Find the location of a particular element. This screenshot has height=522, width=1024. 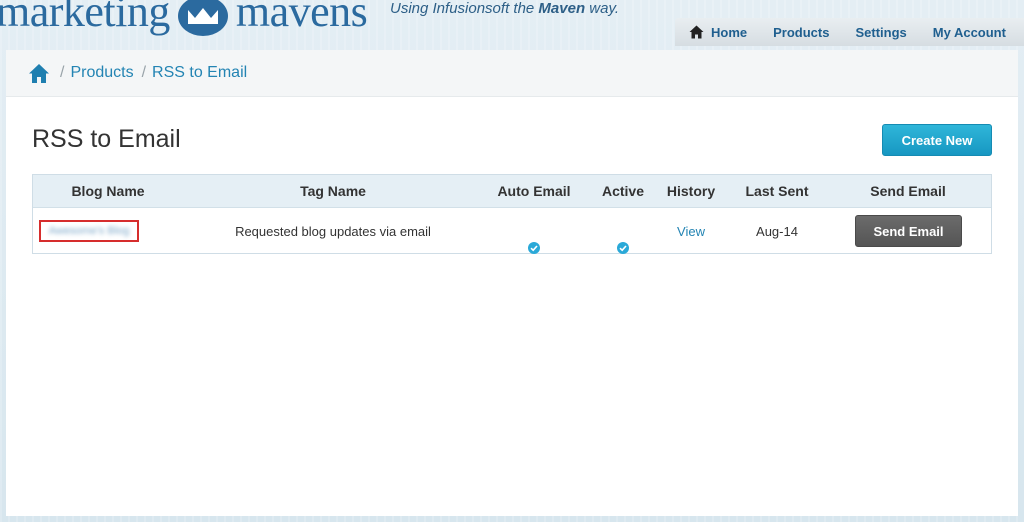

header-tag-name: Tag Name is located at coordinates (333, 191).